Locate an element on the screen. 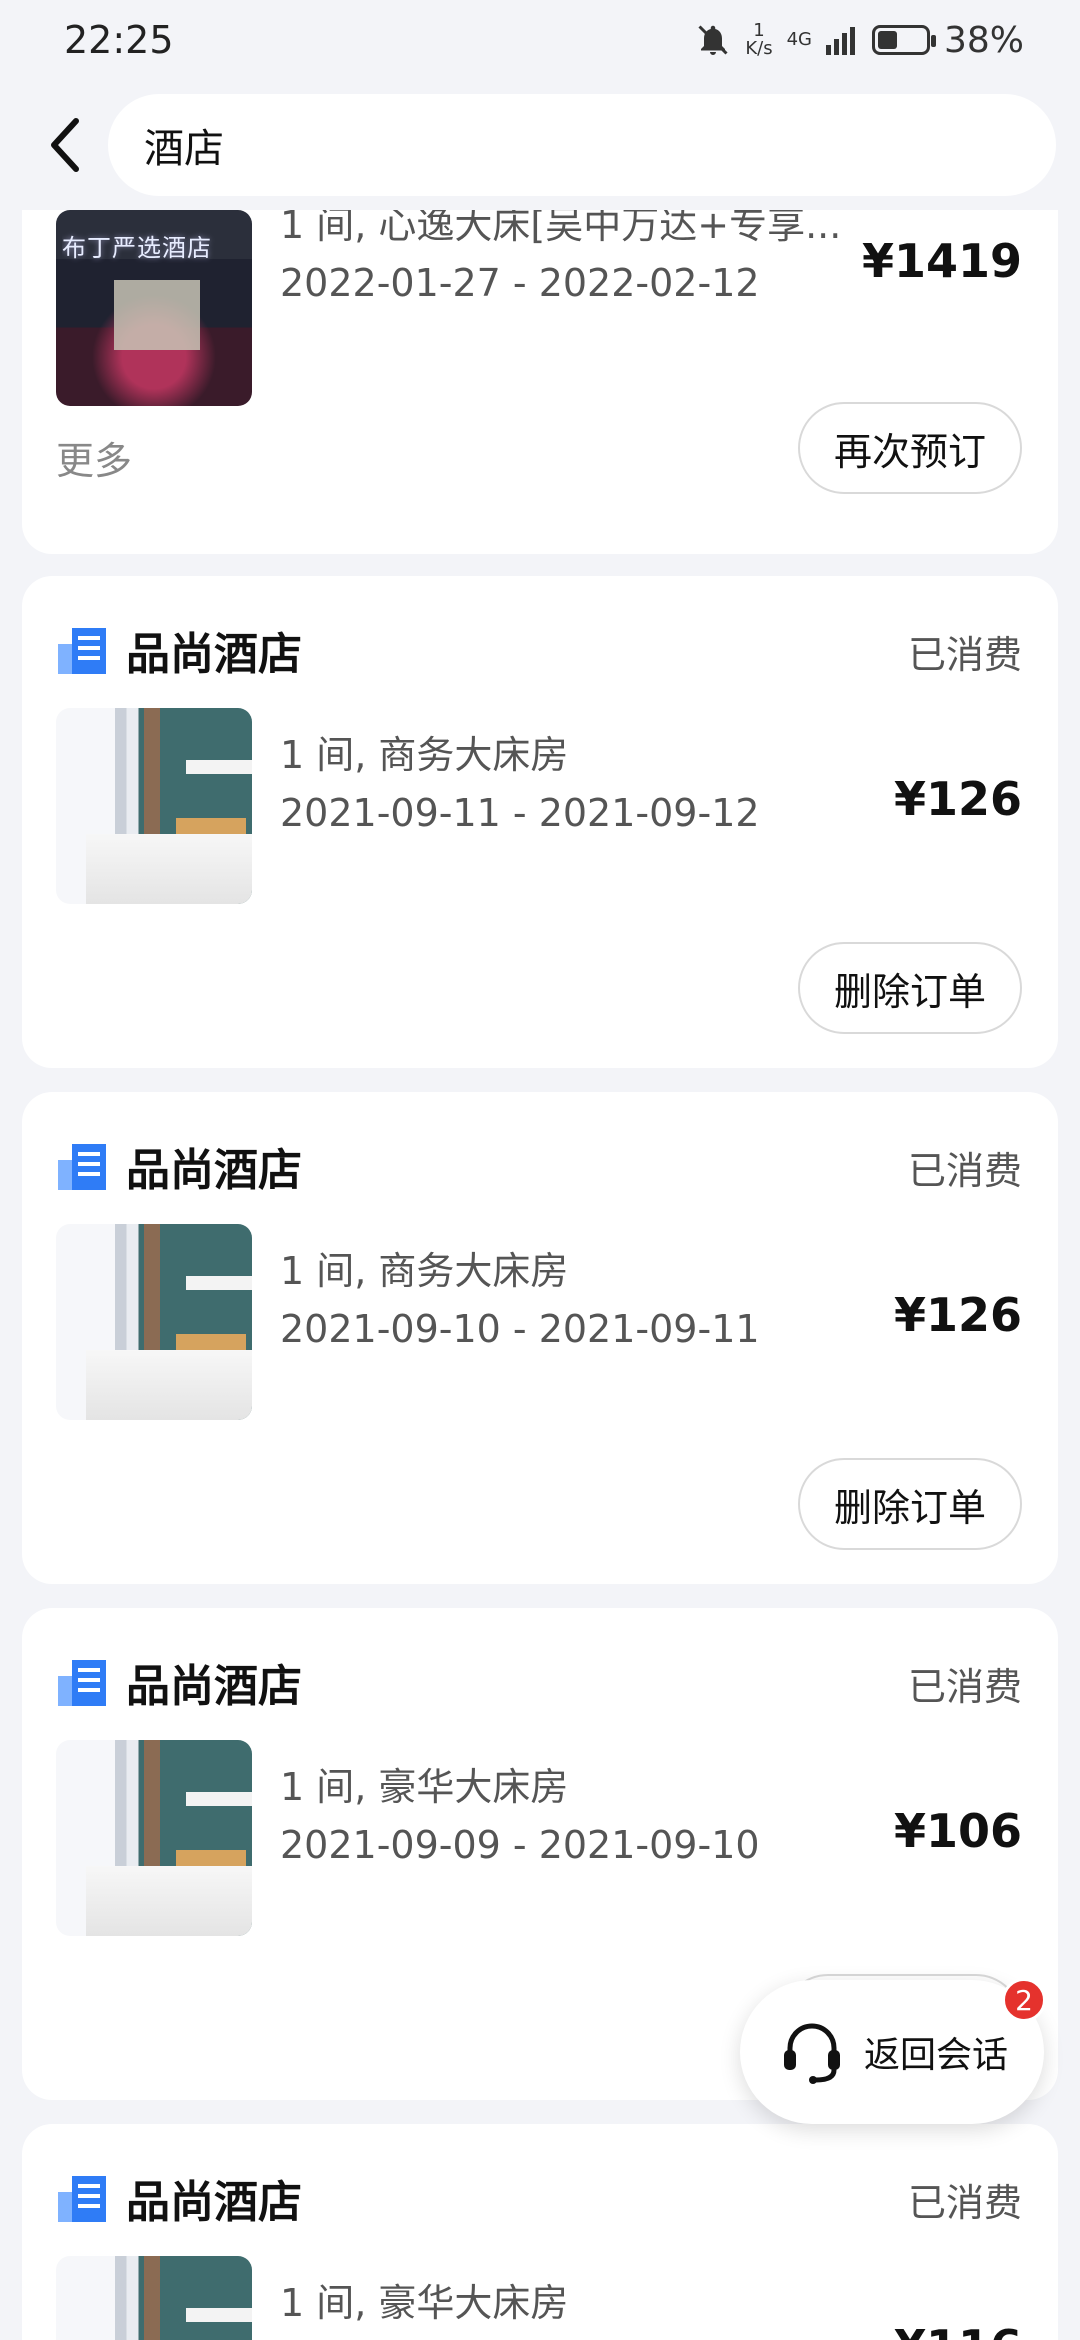 Image resolution: width=1080 pixels, height=2340 pixels. status-time: 22:25 is located at coordinates (119, 40).